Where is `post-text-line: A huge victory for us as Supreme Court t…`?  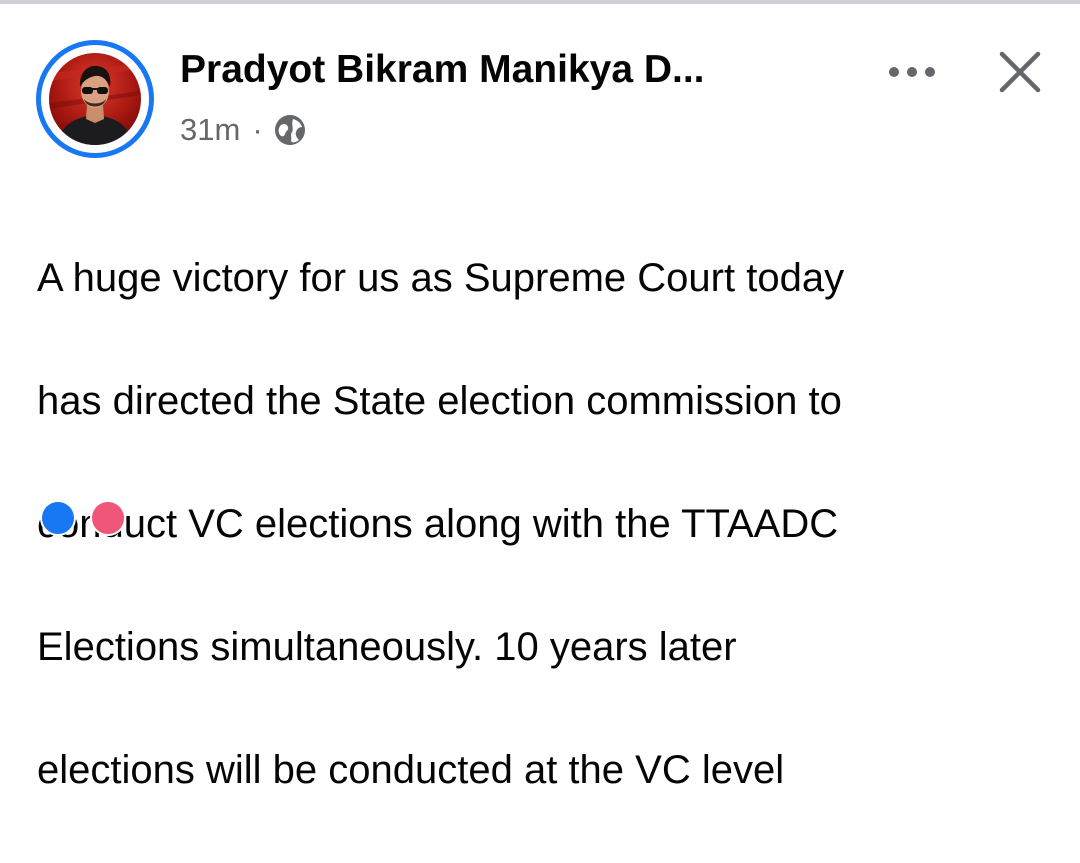 post-text-line: A huge victory for us as Supreme Court t… is located at coordinates (441, 277).